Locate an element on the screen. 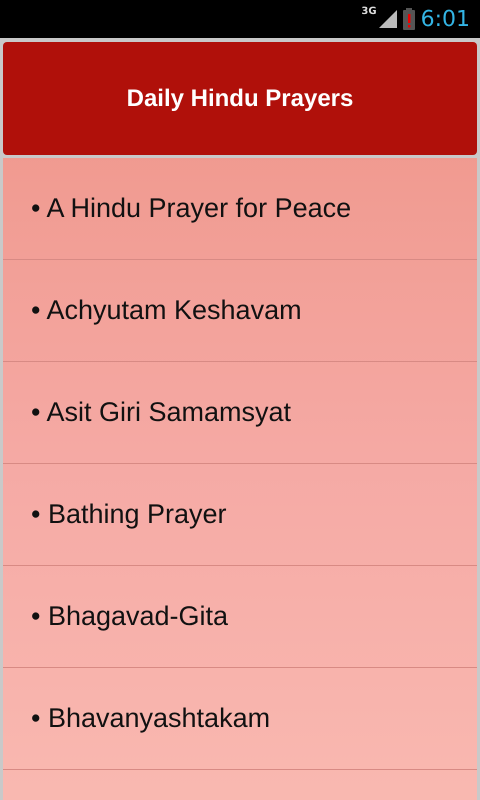  app-title: Daily Hindu Prayers is located at coordinates (240, 98).